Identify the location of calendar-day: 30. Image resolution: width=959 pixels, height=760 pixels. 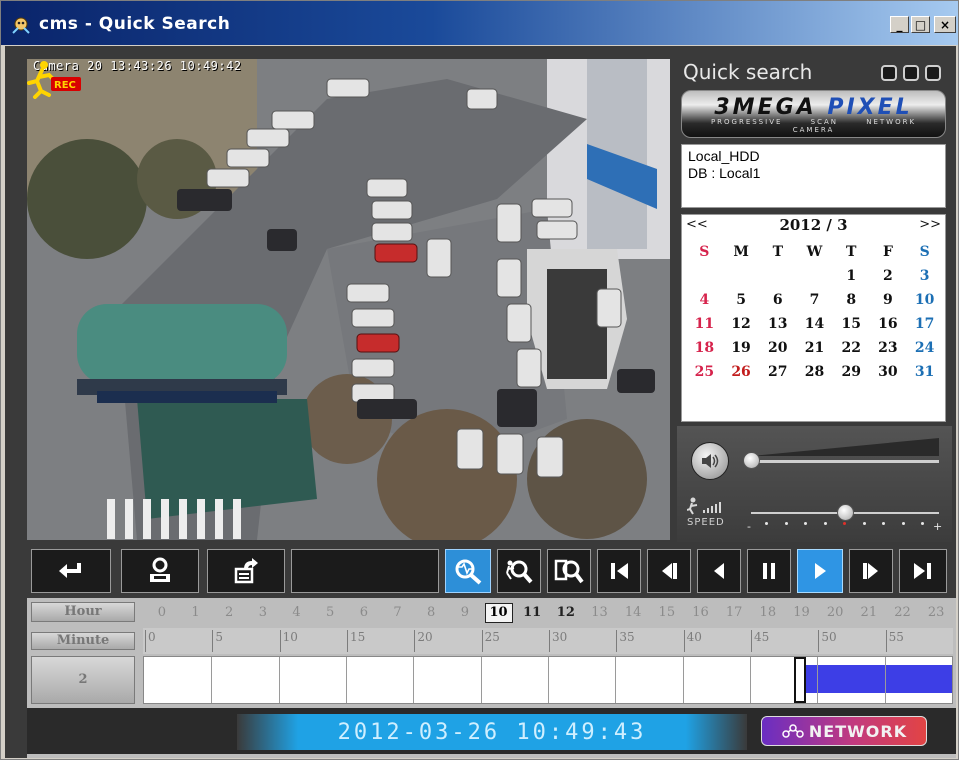
(888, 372).